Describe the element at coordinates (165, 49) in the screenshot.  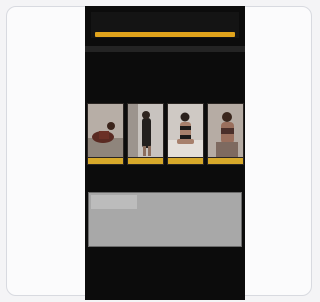
I see `profile-section-header` at that location.